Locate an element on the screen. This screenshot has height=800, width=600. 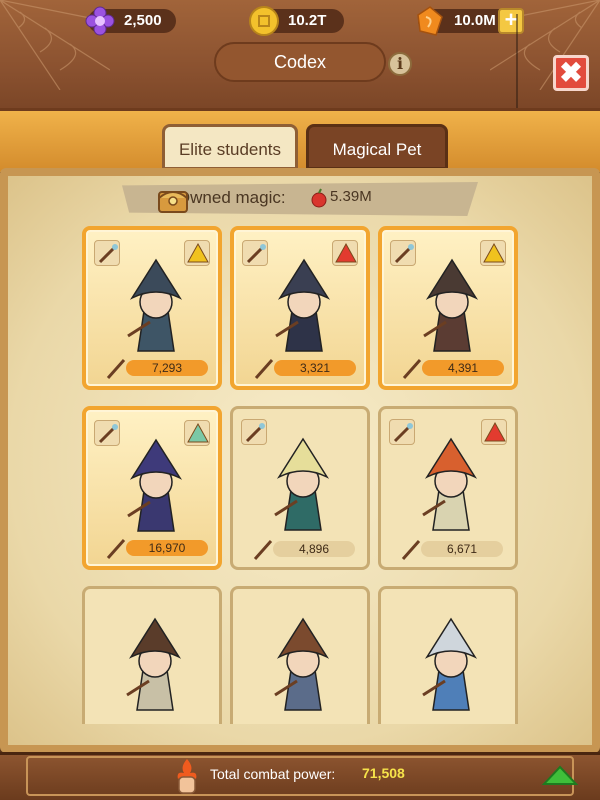
student-card: 4,896 is located at coordinates (300, 488).